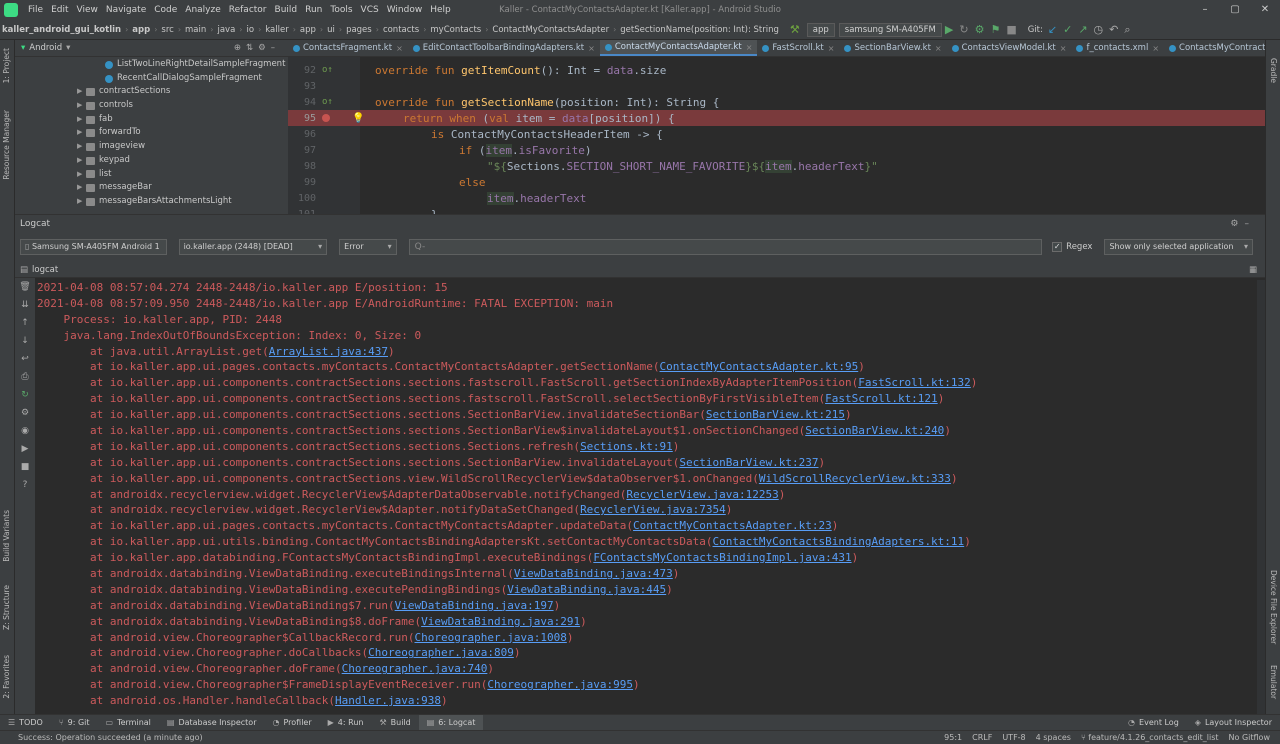 Image resolution: width=1280 pixels, height=744 pixels. What do you see at coordinates (151, 120) in the screenshot?
I see `project-tree-item: ▶ fab` at bounding box center [151, 120].